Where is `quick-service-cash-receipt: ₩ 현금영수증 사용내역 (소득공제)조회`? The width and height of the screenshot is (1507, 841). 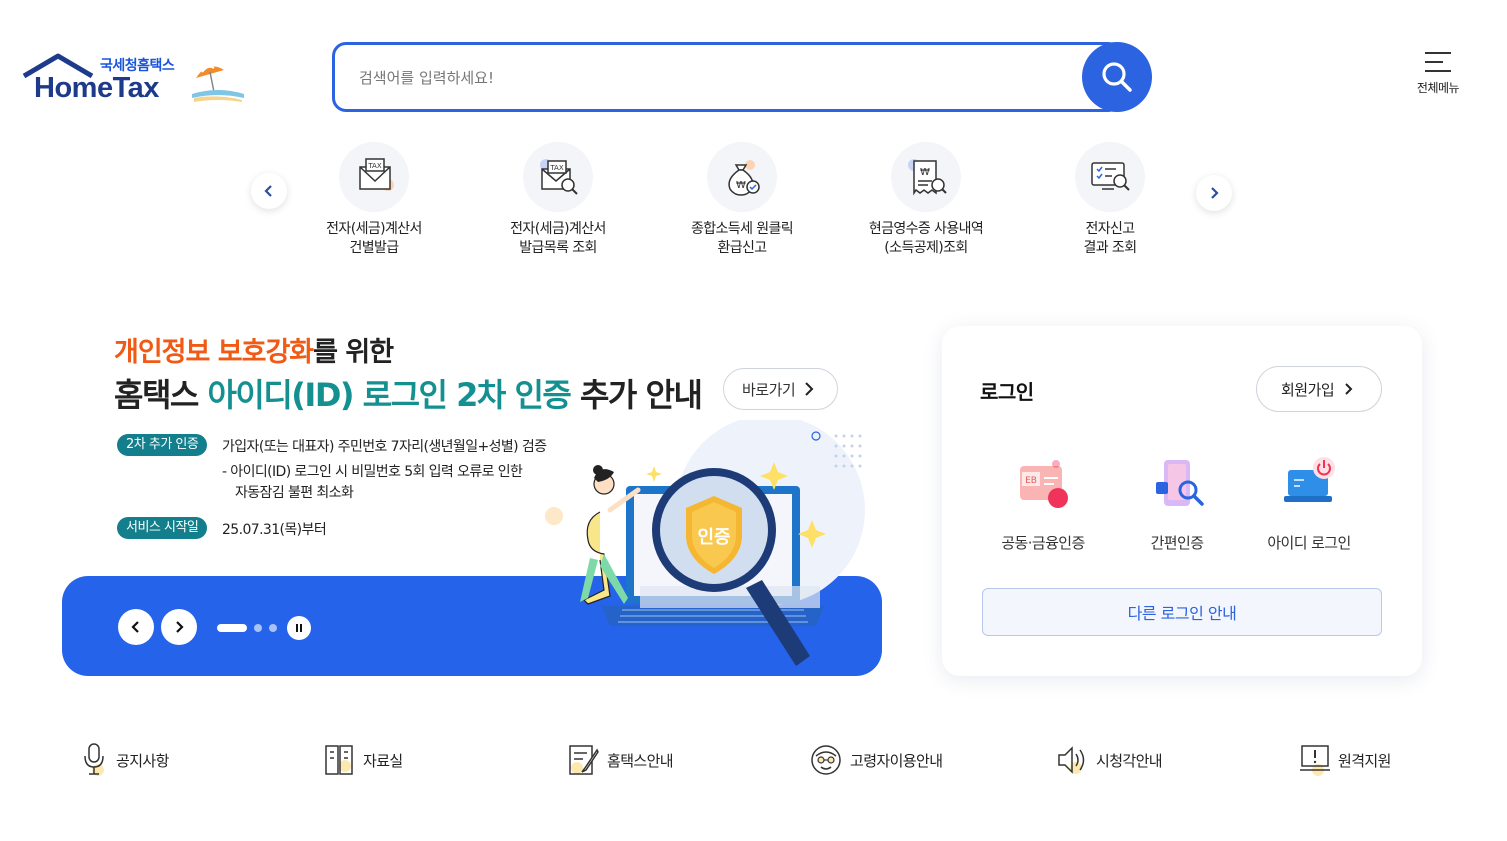
quick-service-cash-receipt: ₩ 현금영수증 사용내역 (소득공제)조회 is located at coordinates (926, 200).